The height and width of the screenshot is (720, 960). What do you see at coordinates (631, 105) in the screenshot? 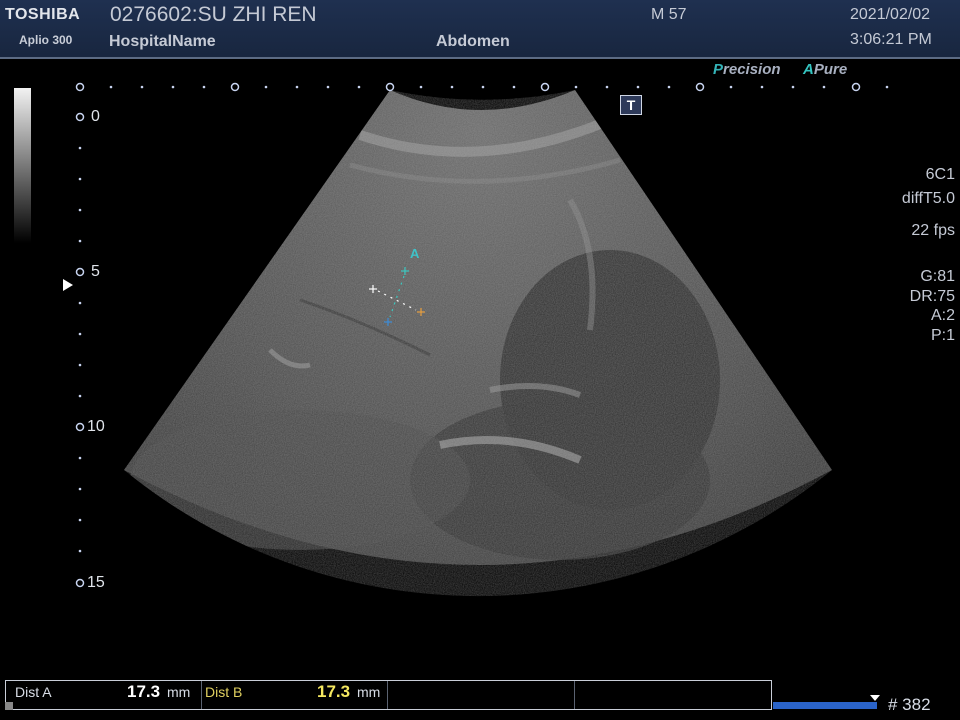
I see `text-annotation-icon: T` at bounding box center [631, 105].